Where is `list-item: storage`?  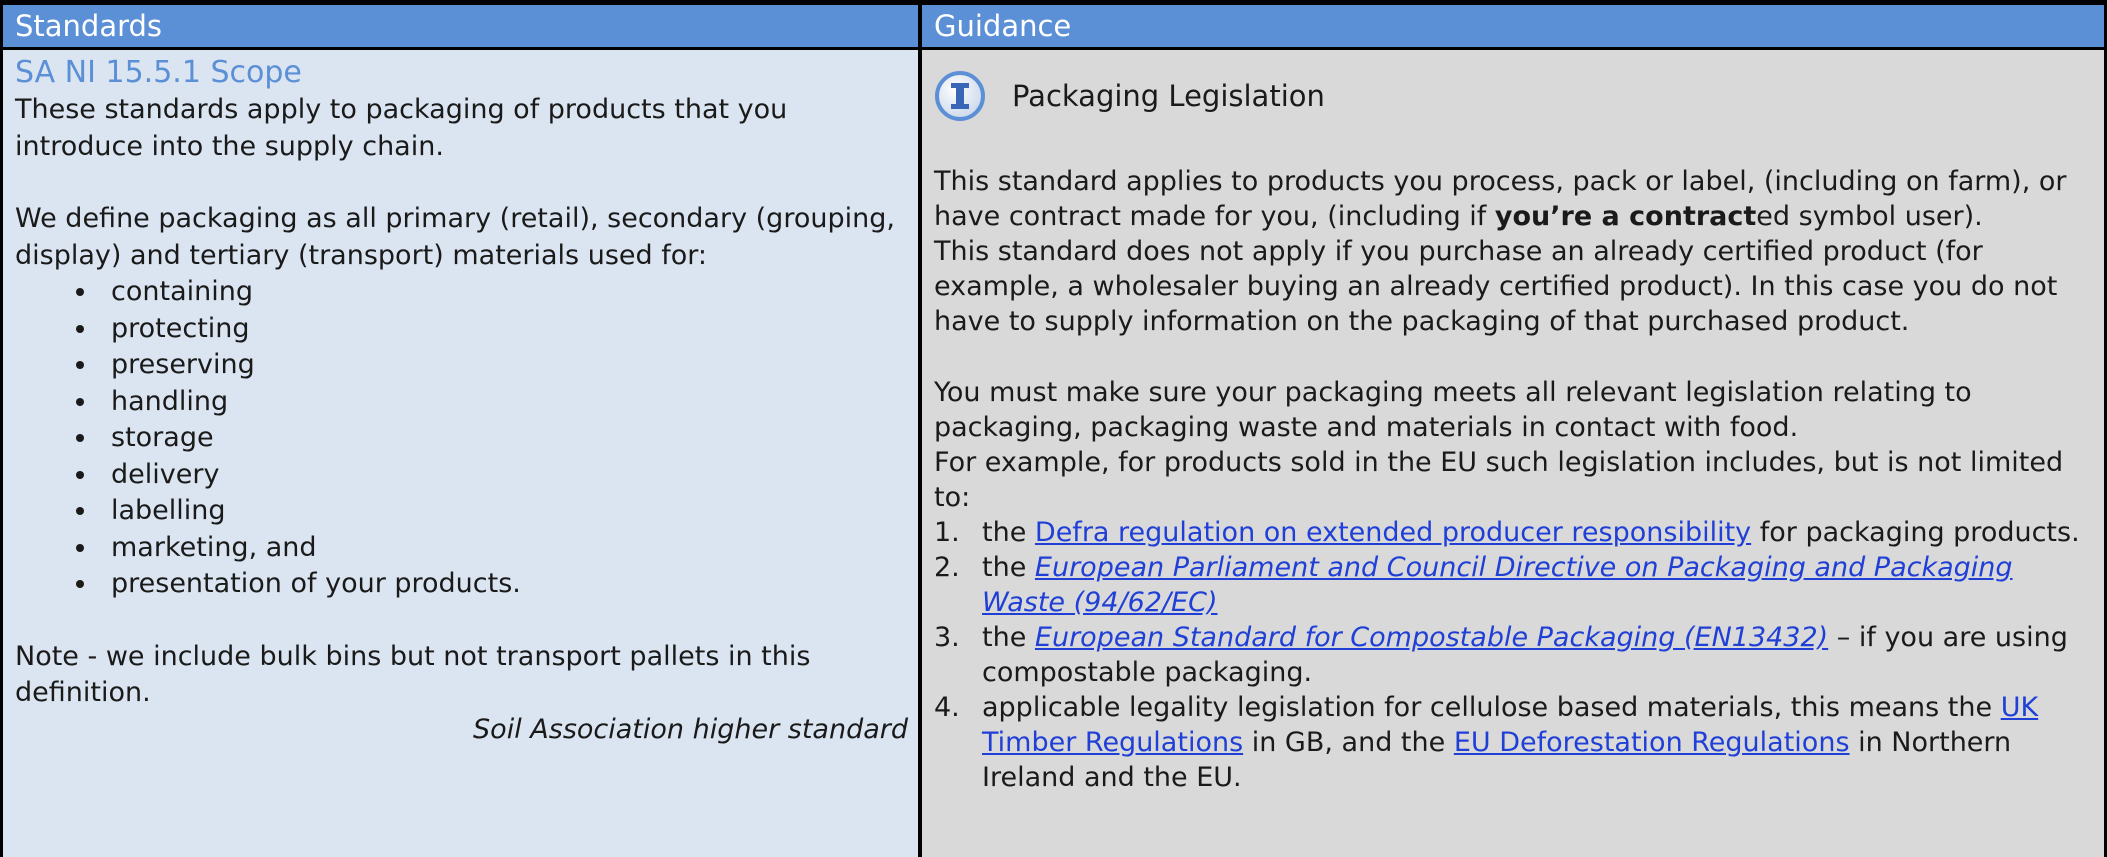
list-item: storage is located at coordinates (503, 438).